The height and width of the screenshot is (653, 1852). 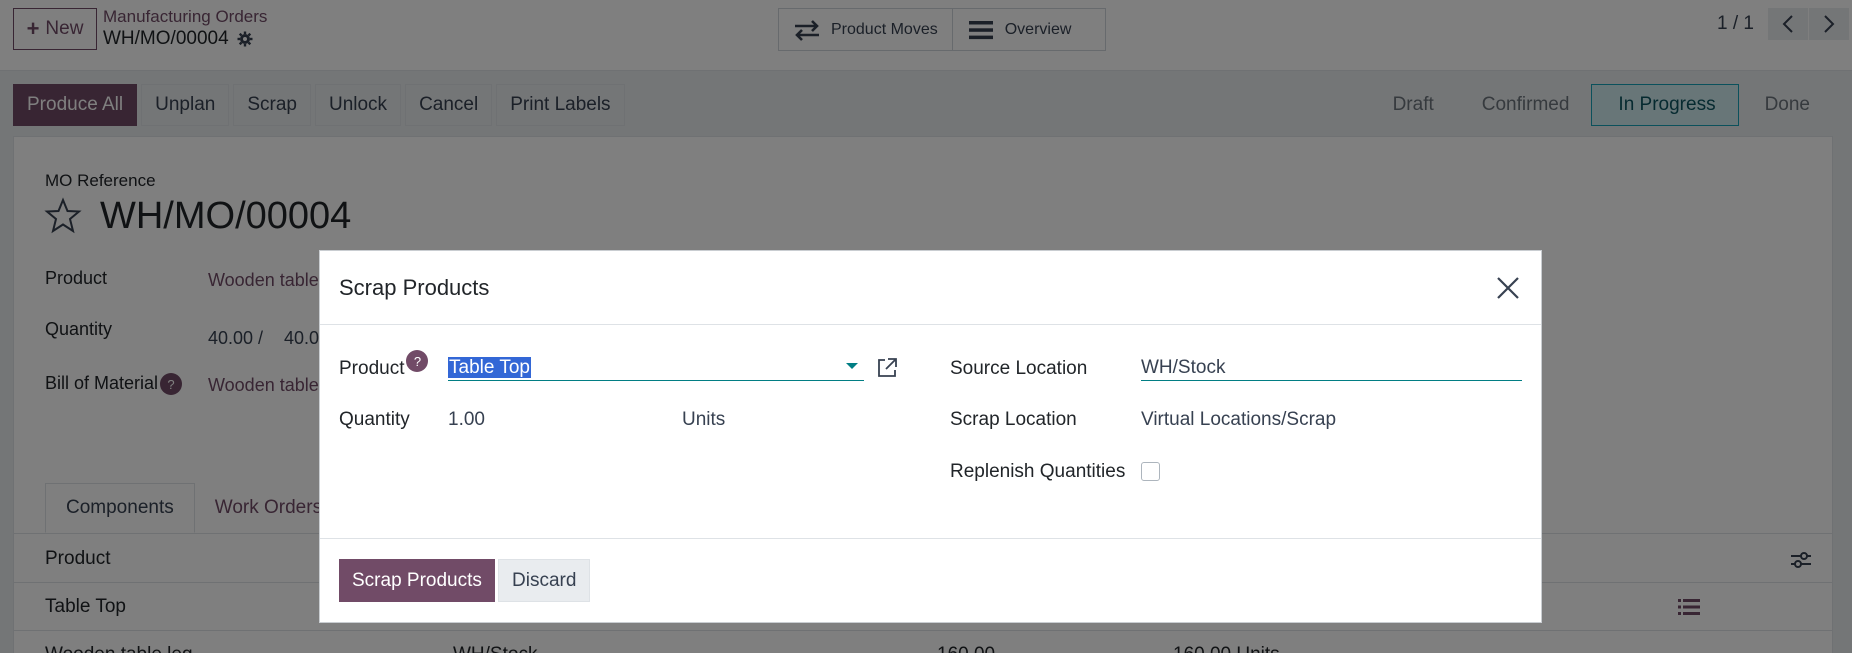 I want to click on product-field-value: Table Top, so click(x=489, y=368).